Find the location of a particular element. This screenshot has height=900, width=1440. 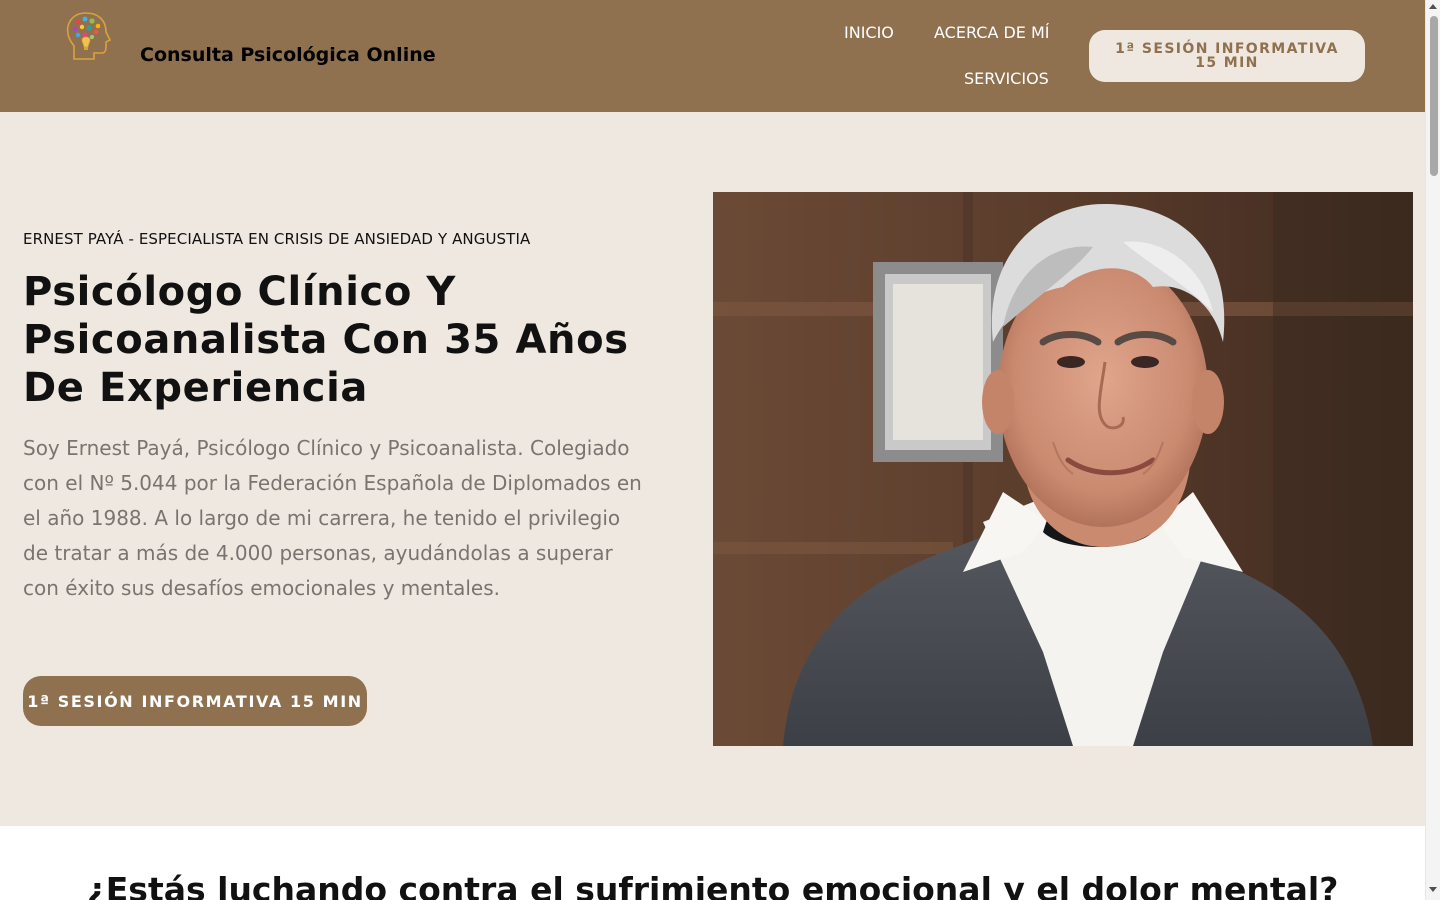

vertical-scrollbar is located at coordinates (1432, 450).